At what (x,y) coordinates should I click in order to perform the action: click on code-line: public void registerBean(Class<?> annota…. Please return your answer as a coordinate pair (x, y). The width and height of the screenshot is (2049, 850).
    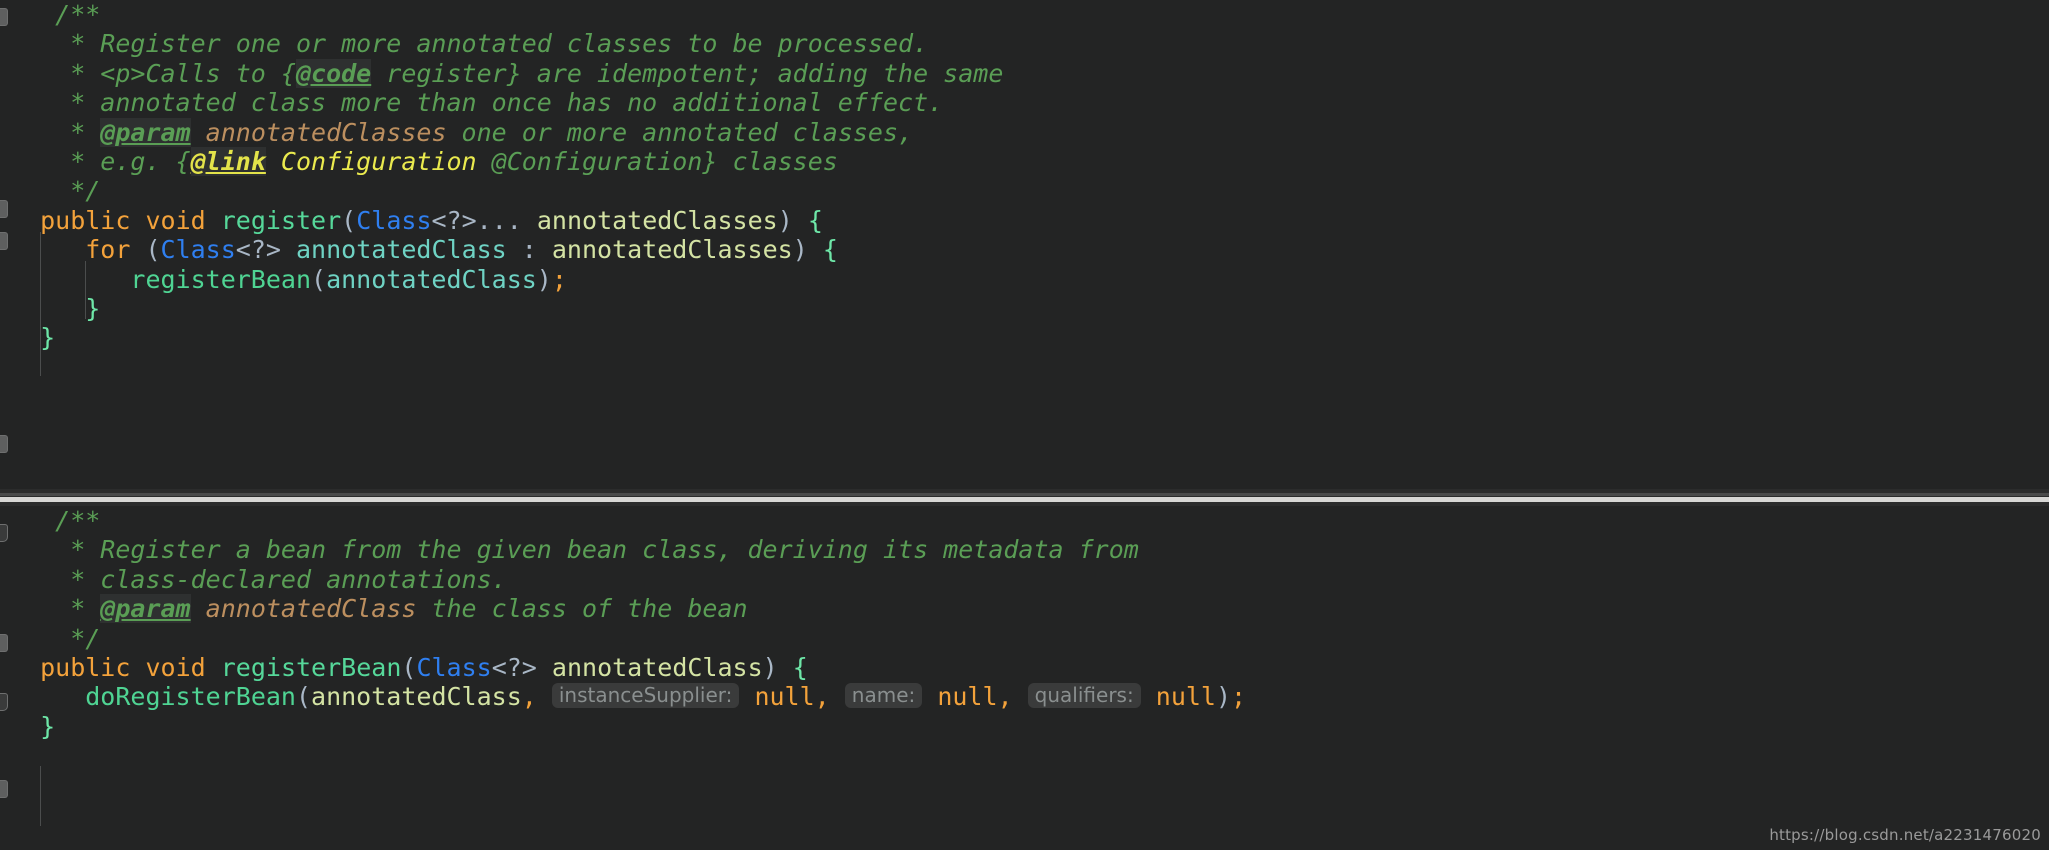
    Looking at the image, I should click on (424, 667).